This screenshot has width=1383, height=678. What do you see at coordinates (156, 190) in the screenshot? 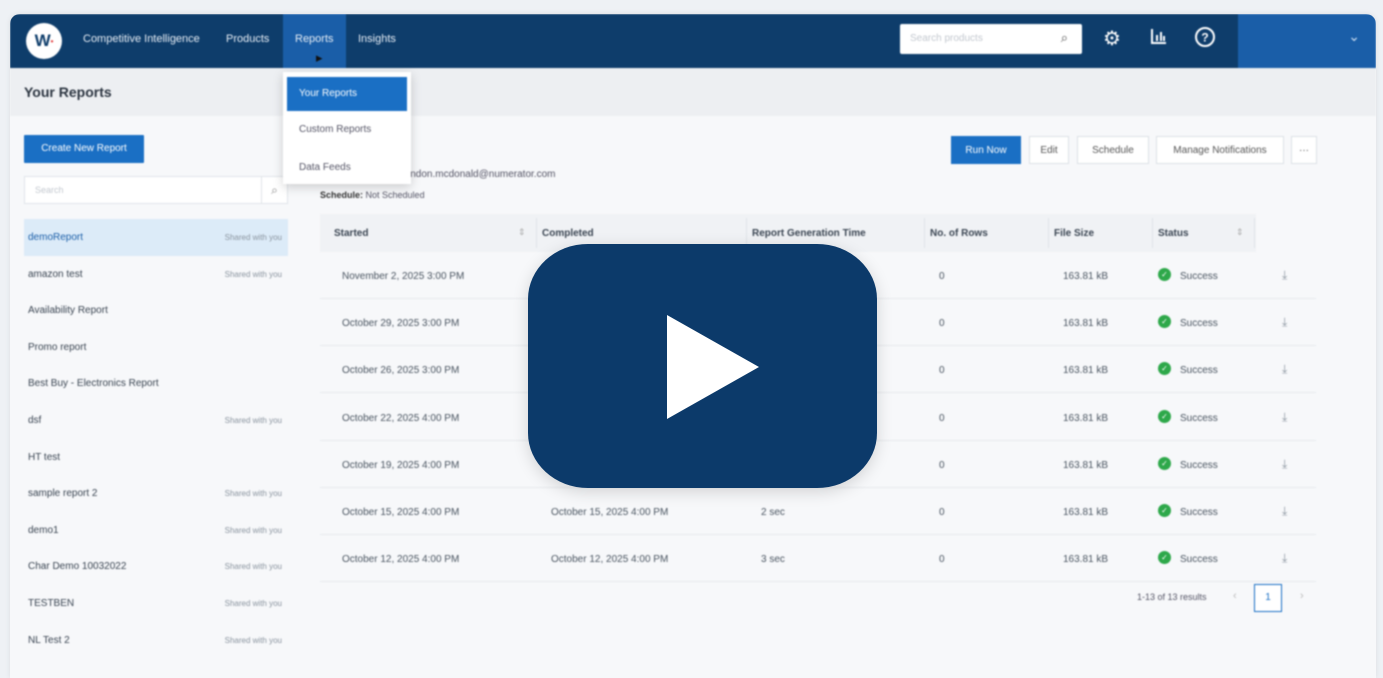
I see `report-search-input: Search ⌕` at bounding box center [156, 190].